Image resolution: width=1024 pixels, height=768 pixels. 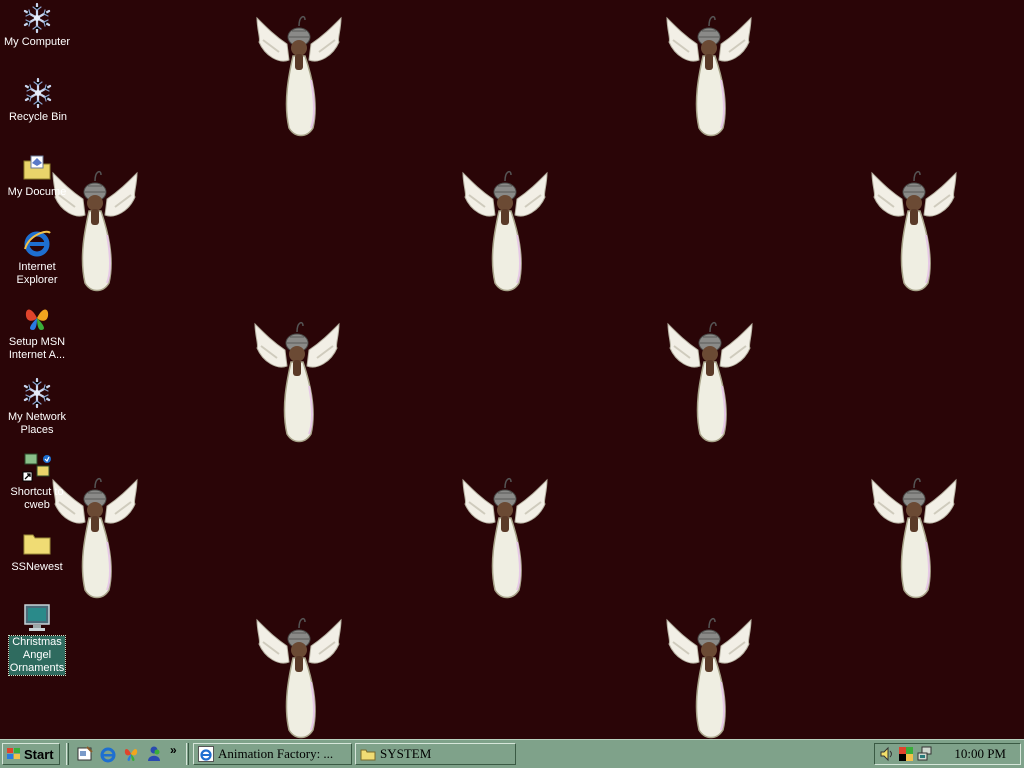 I want to click on desktop-icon-label: My Docume, so click(x=37, y=192).